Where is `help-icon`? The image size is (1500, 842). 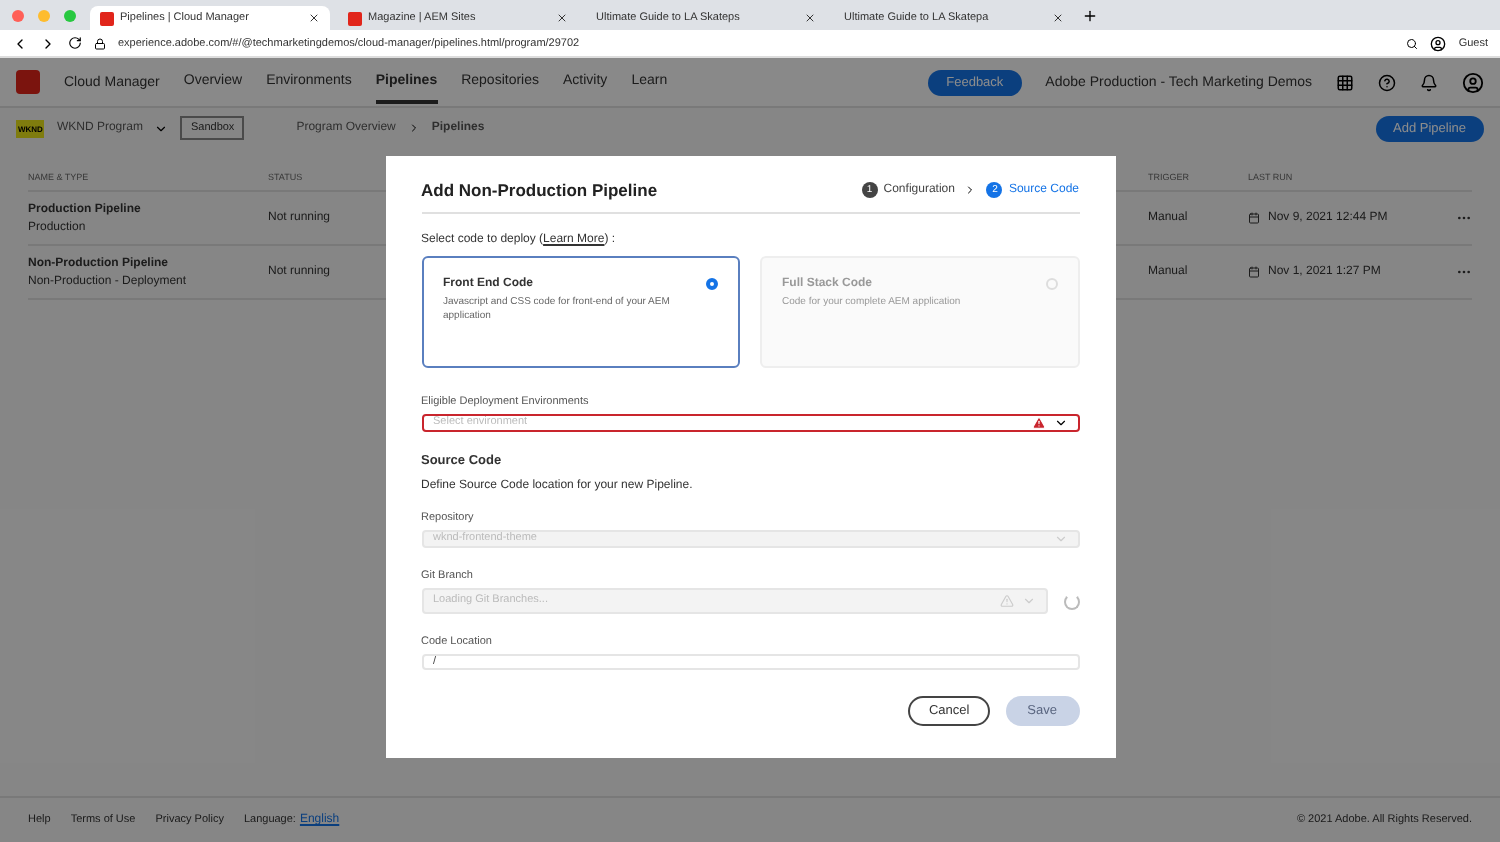 help-icon is located at coordinates (1387, 82).